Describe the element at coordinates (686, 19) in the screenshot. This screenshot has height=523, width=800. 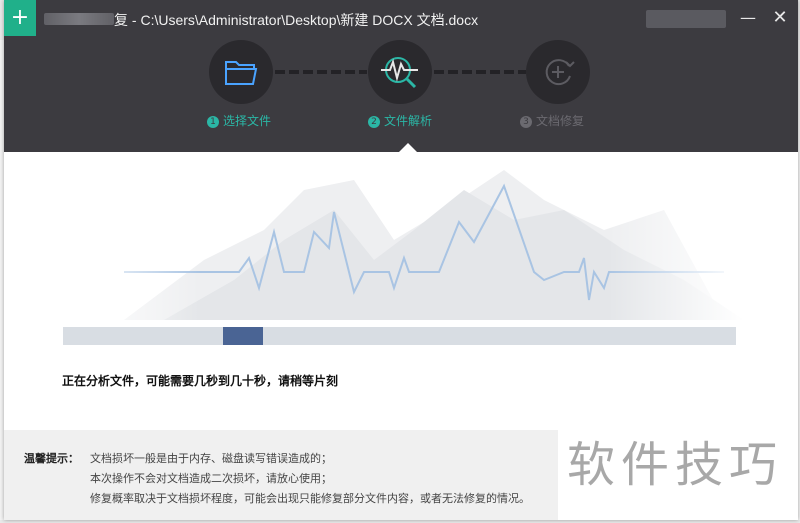
I see `user-blurred` at that location.